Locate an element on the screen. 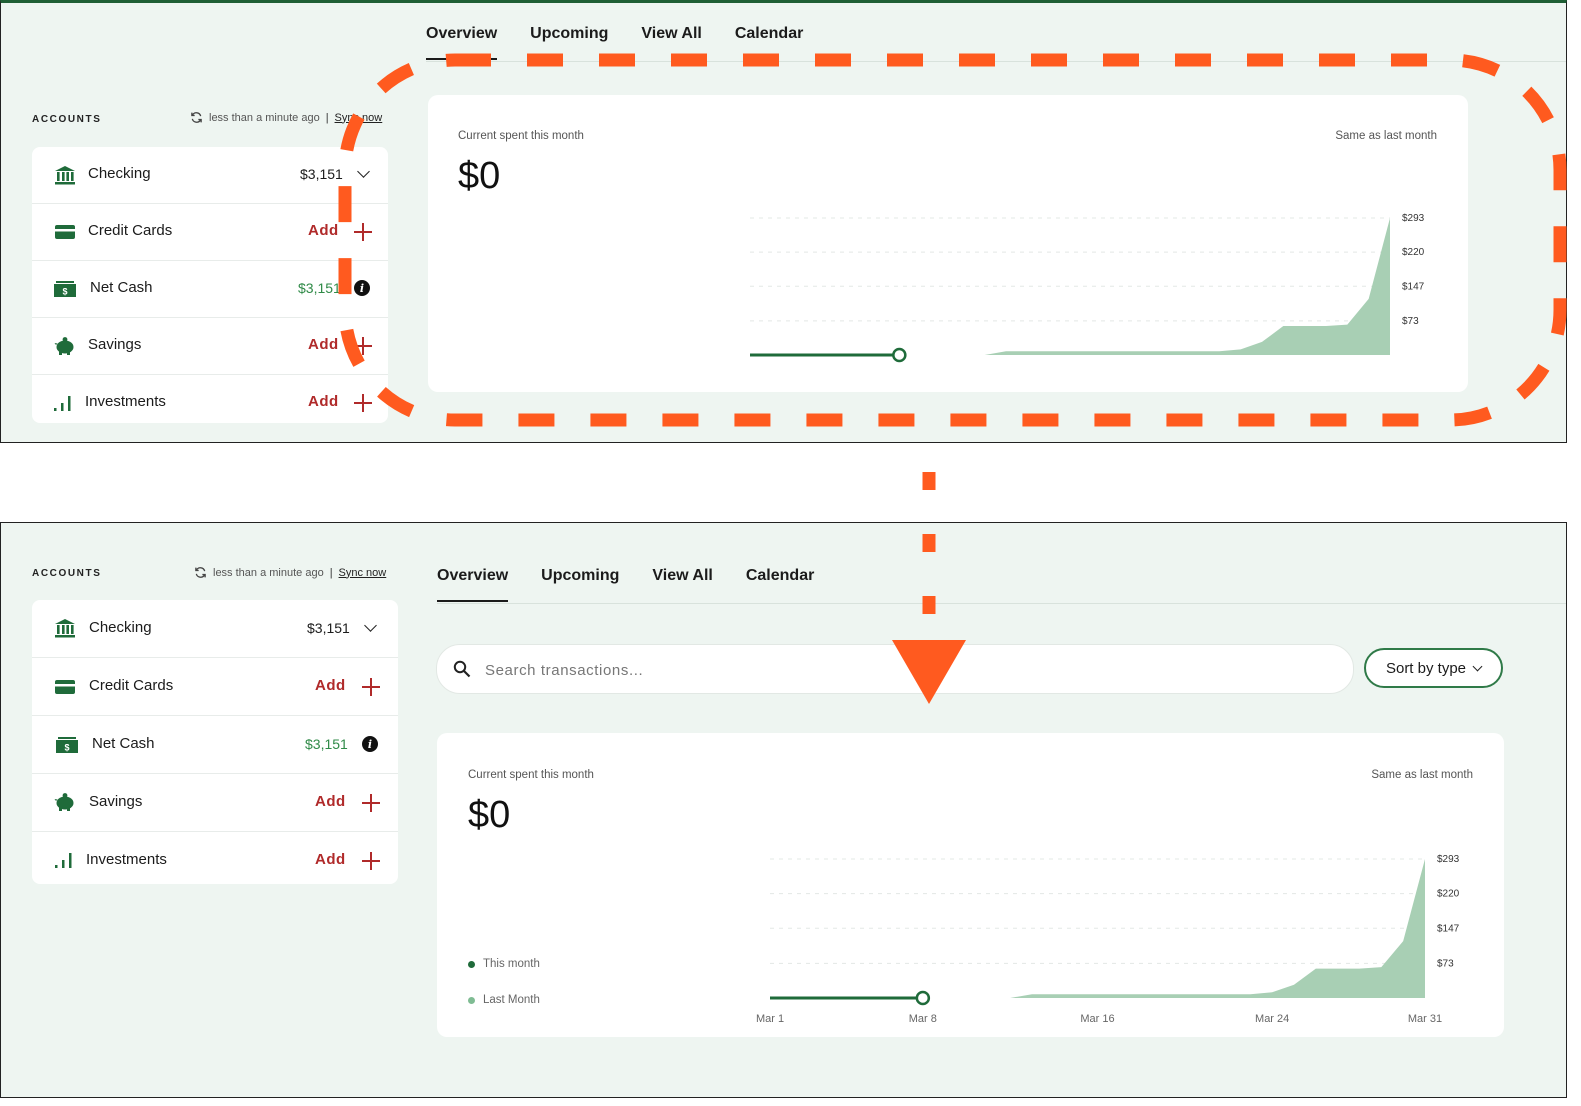 The width and height of the screenshot is (1581, 1106). sort-label: Sort by type is located at coordinates (1426, 668).